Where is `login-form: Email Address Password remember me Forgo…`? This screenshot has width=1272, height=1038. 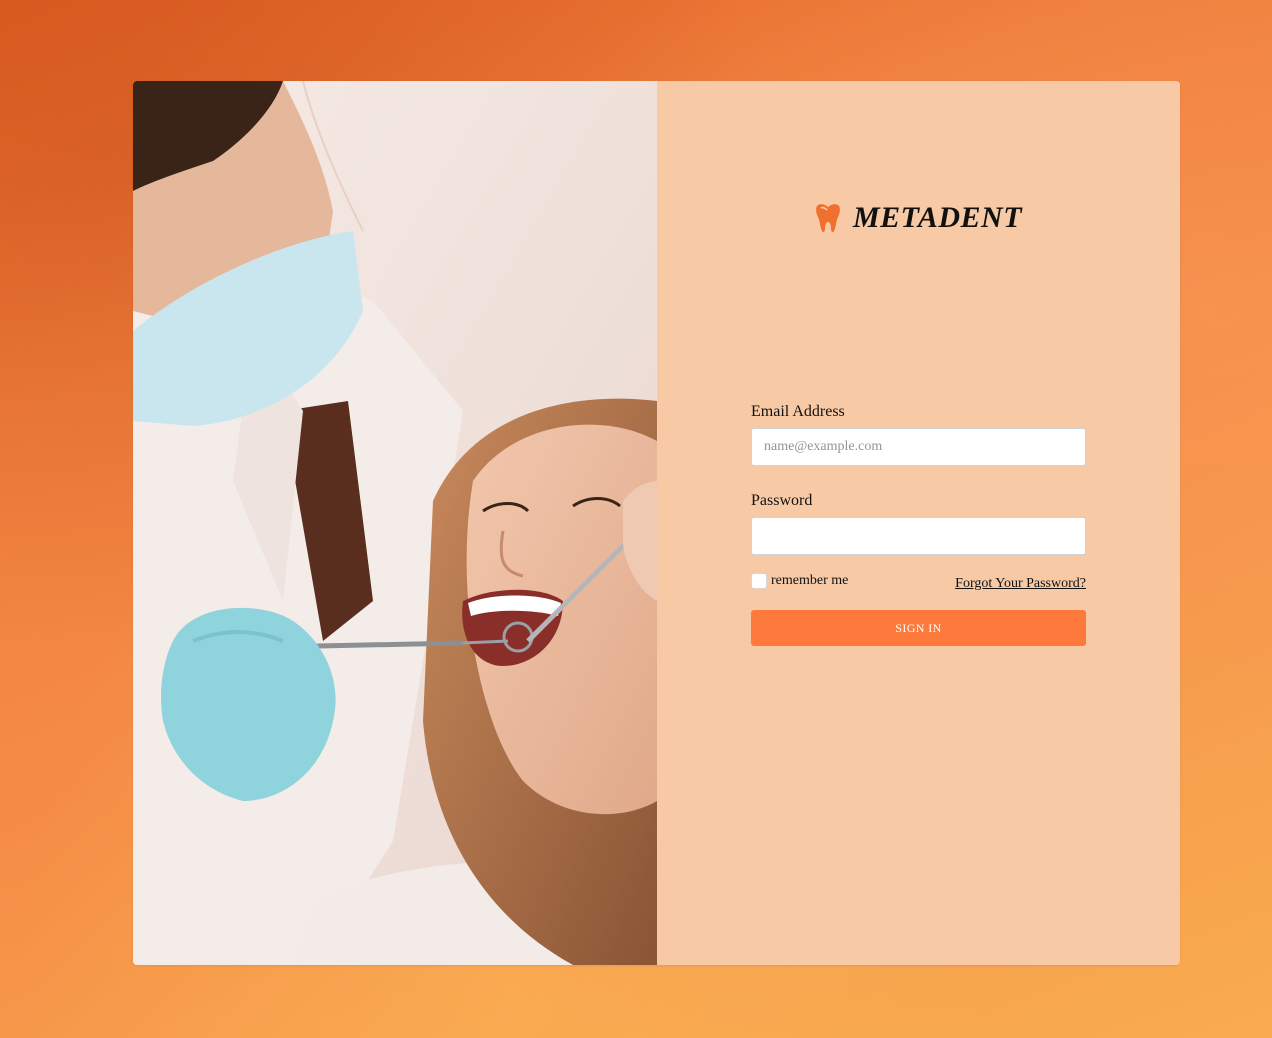
login-form: Email Address Password remember me Forgo… is located at coordinates (918, 524).